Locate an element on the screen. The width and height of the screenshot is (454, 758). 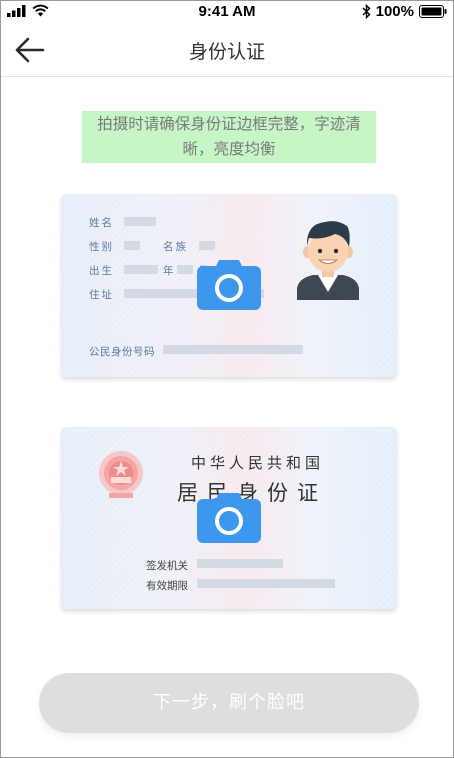
battery-icon is located at coordinates (433, 11).